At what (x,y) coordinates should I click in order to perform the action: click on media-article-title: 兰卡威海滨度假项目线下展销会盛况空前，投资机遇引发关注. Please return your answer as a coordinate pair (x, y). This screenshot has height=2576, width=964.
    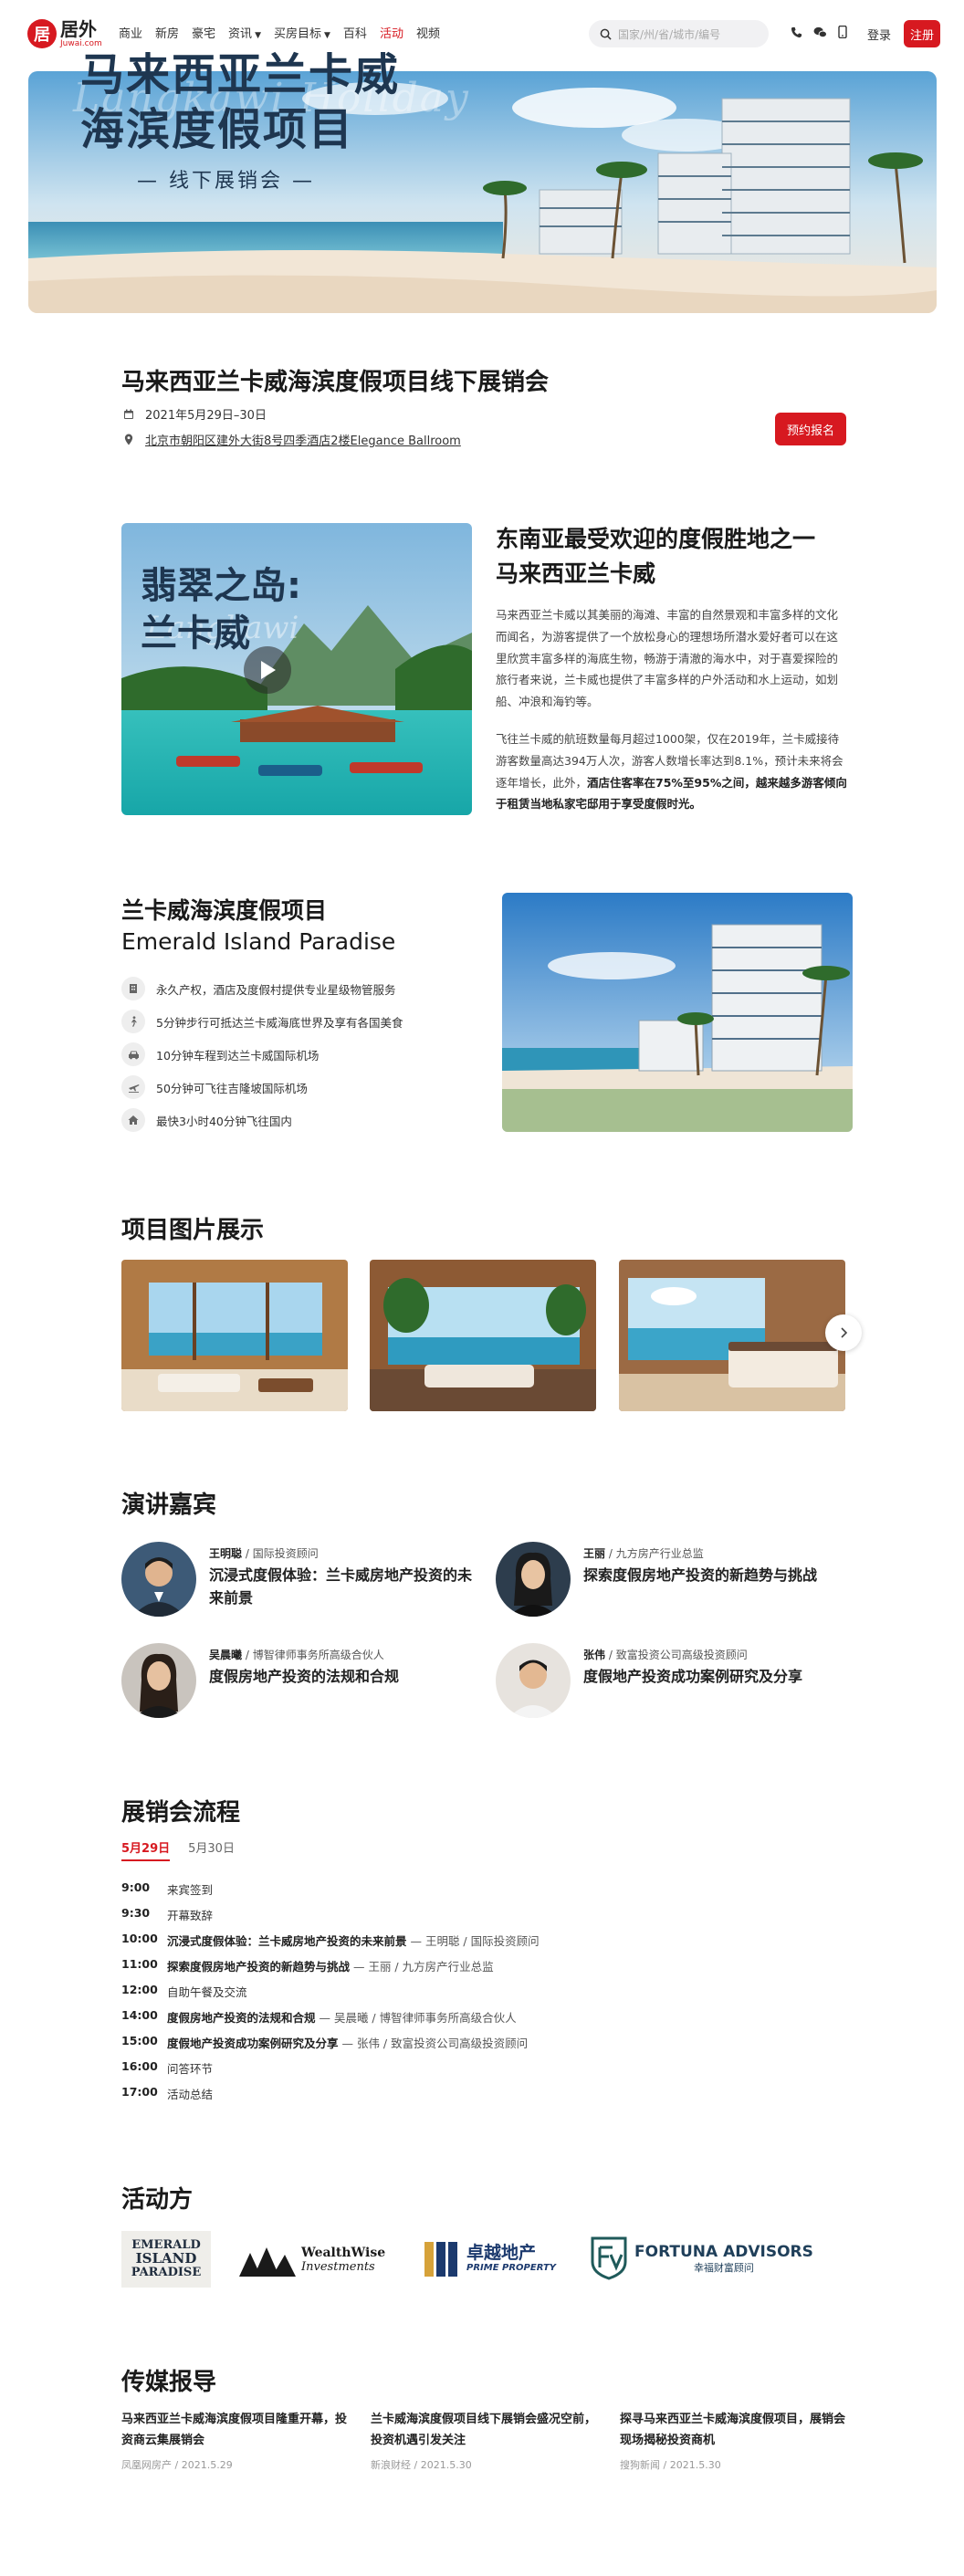
    Looking at the image, I should click on (485, 2431).